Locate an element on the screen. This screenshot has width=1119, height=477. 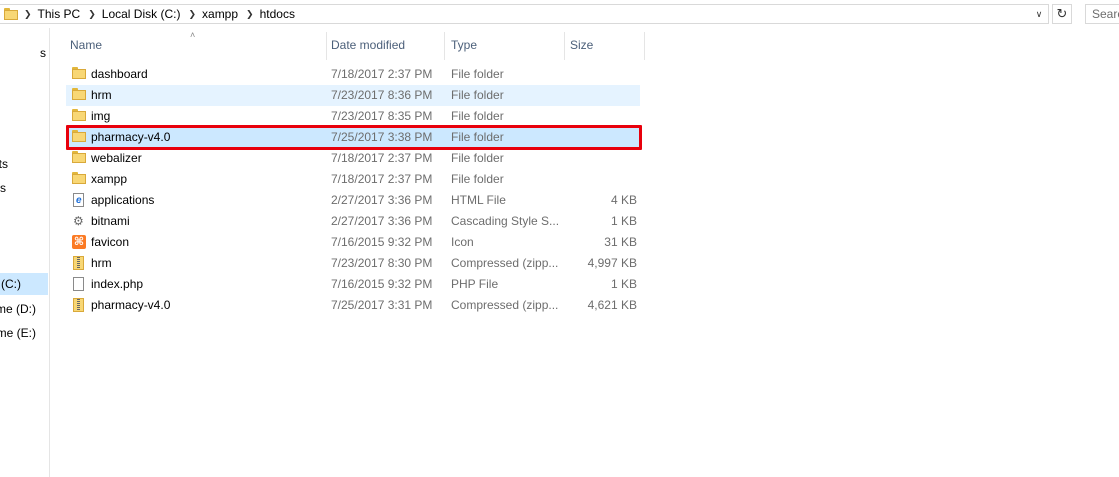
nav-item-volume-d: me (D:) is located at coordinates (24, 309).